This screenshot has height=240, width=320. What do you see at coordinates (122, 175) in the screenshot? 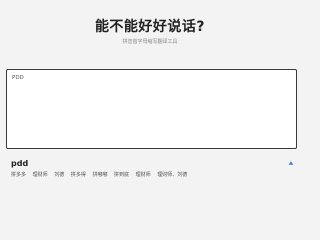
I see `translation-item: 拼到底` at bounding box center [122, 175].